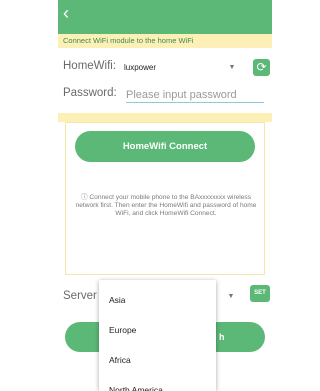  I want to click on set-button: SET, so click(260, 293).